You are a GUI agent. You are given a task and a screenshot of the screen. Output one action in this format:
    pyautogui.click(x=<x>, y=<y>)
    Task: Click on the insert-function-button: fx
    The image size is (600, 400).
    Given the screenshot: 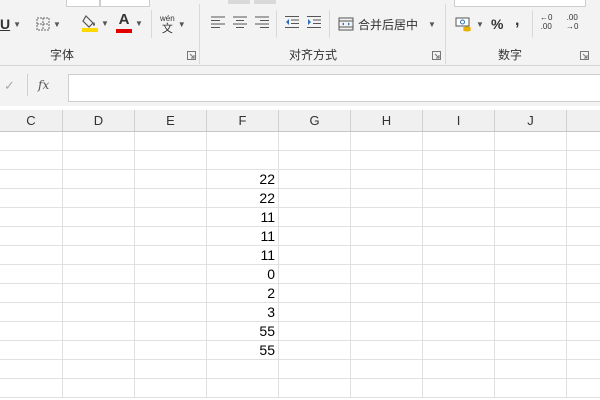 What is the action you would take?
    pyautogui.click(x=43, y=85)
    